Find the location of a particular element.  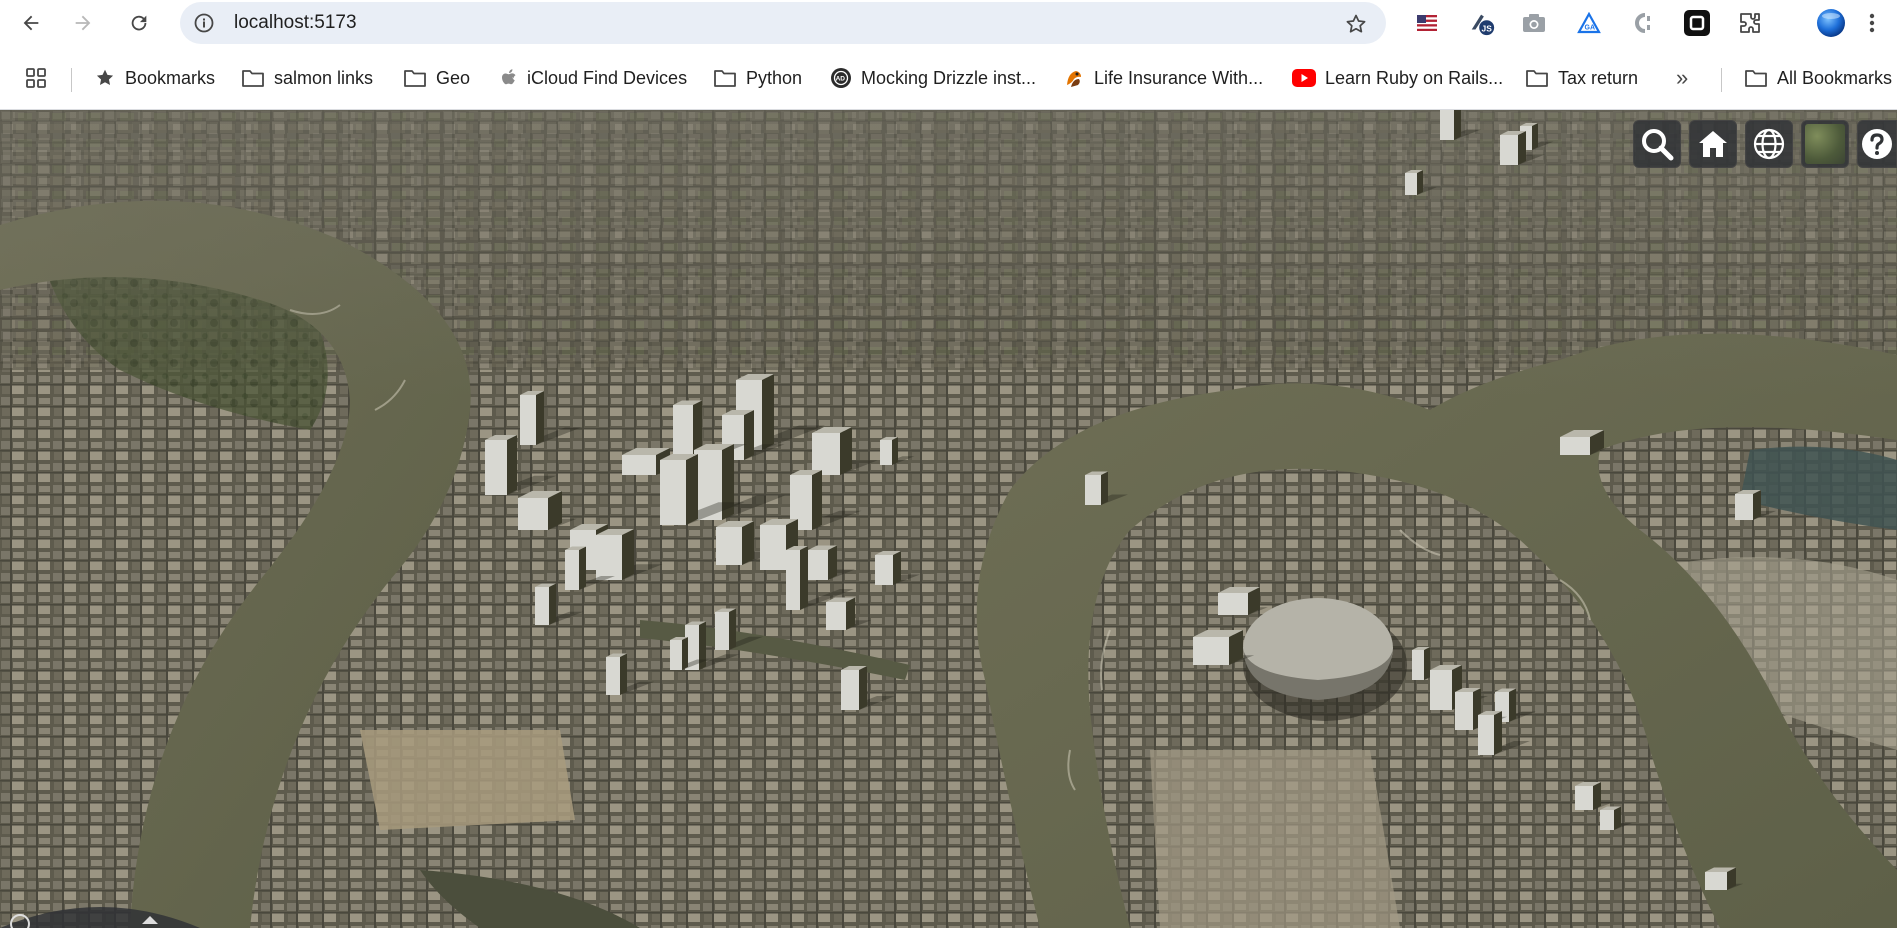

bookmark-tax-return: Tax return is located at coordinates (1581, 78).